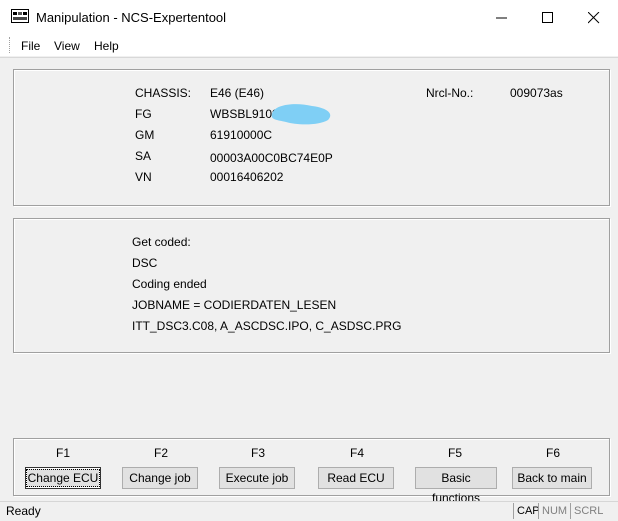 The height and width of the screenshot is (521, 618). What do you see at coordinates (526, 511) in the screenshot?
I see `caps-lock-indicator: CAP` at bounding box center [526, 511].